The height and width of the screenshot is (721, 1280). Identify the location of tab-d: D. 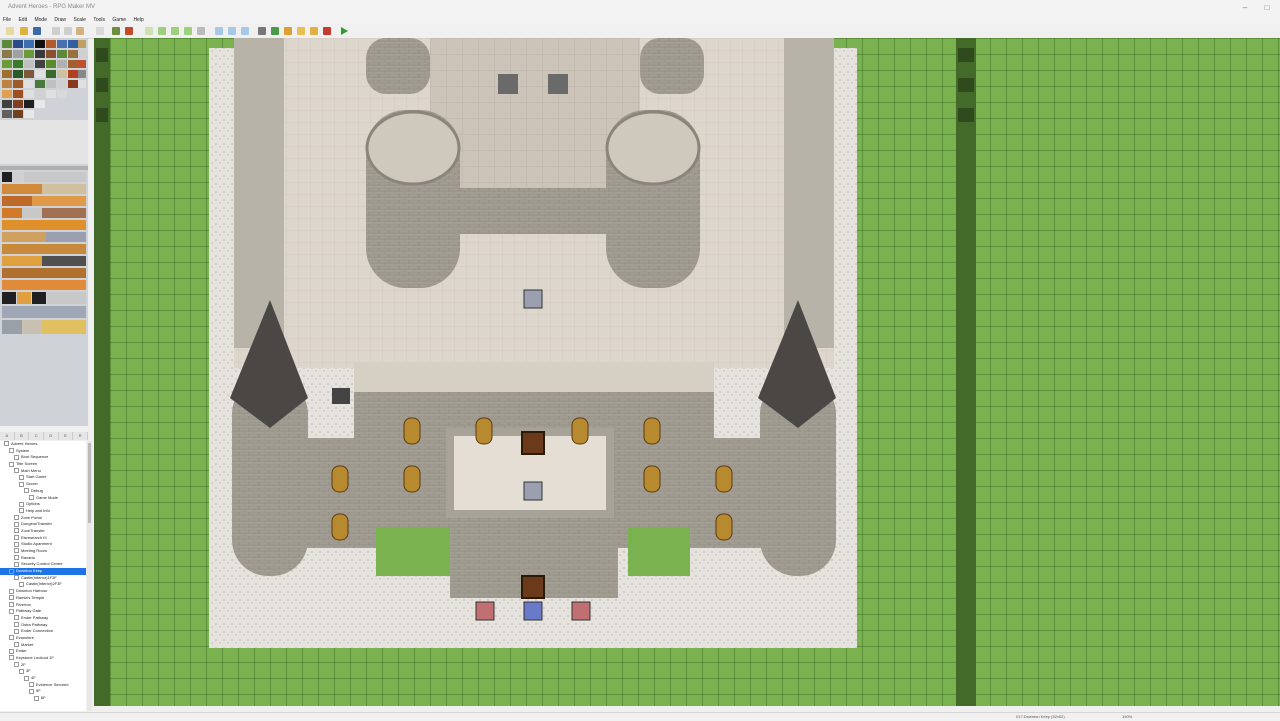
(51, 436).